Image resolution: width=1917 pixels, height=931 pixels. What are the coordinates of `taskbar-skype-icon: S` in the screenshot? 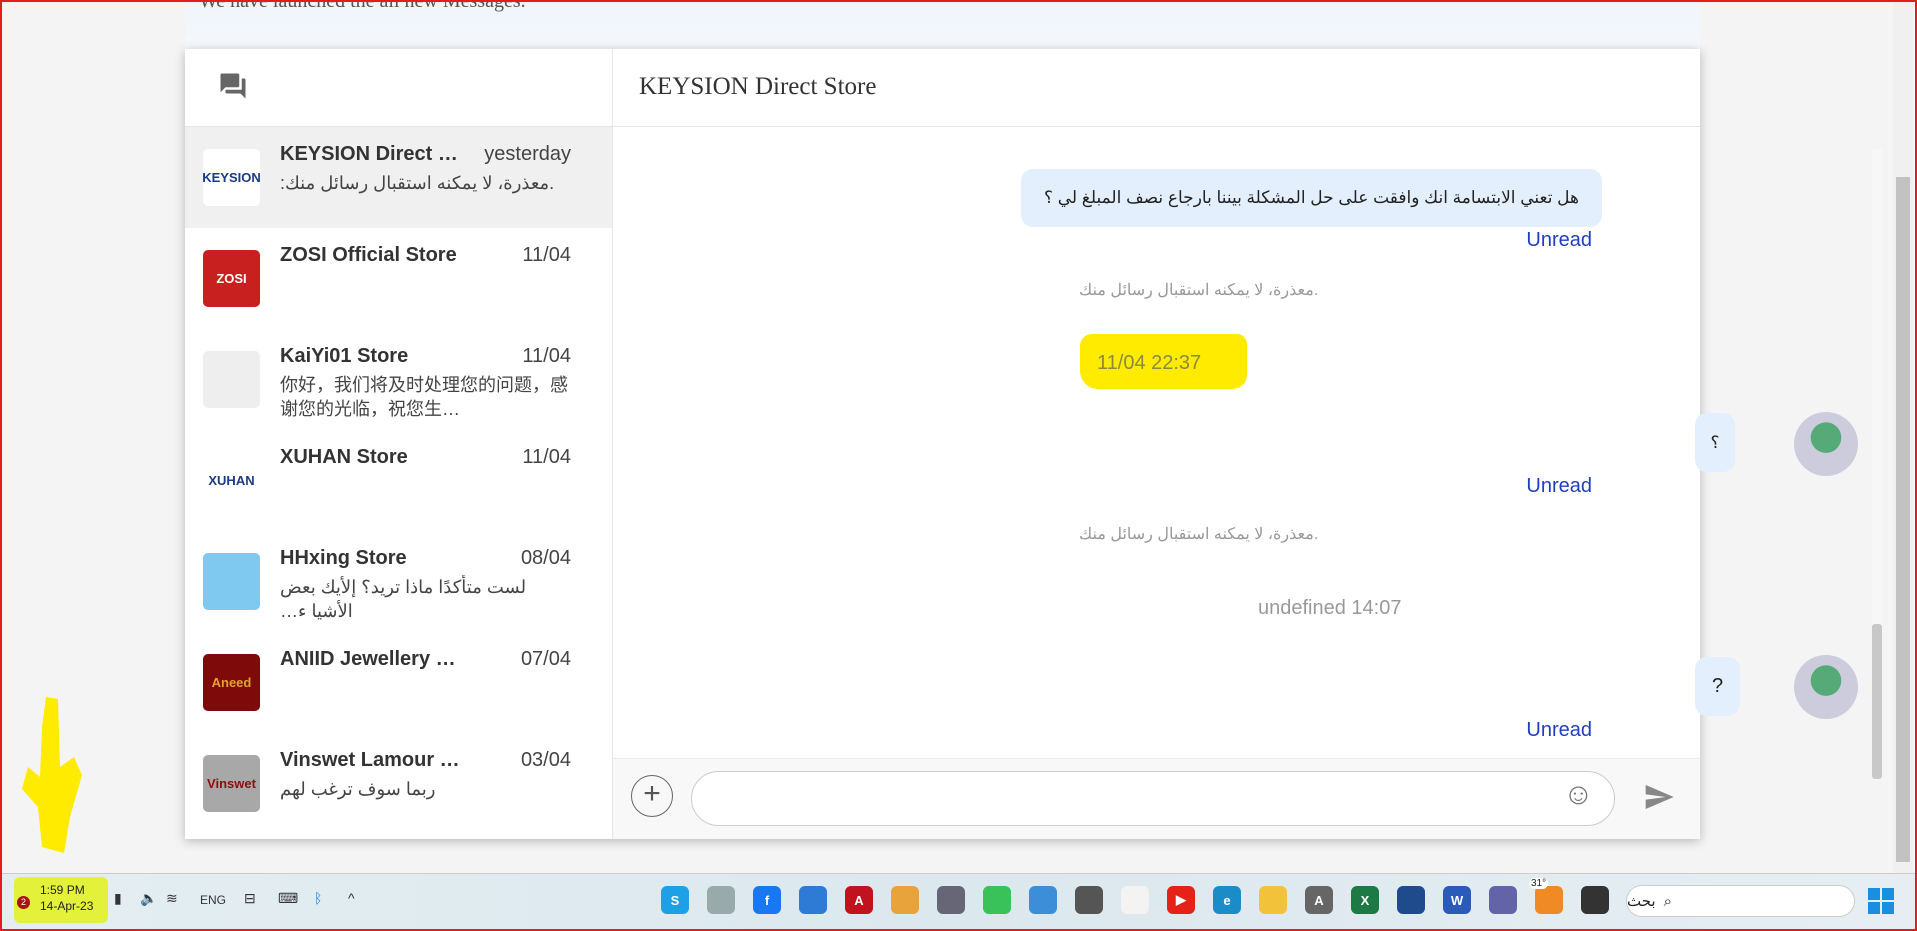 It's located at (675, 900).